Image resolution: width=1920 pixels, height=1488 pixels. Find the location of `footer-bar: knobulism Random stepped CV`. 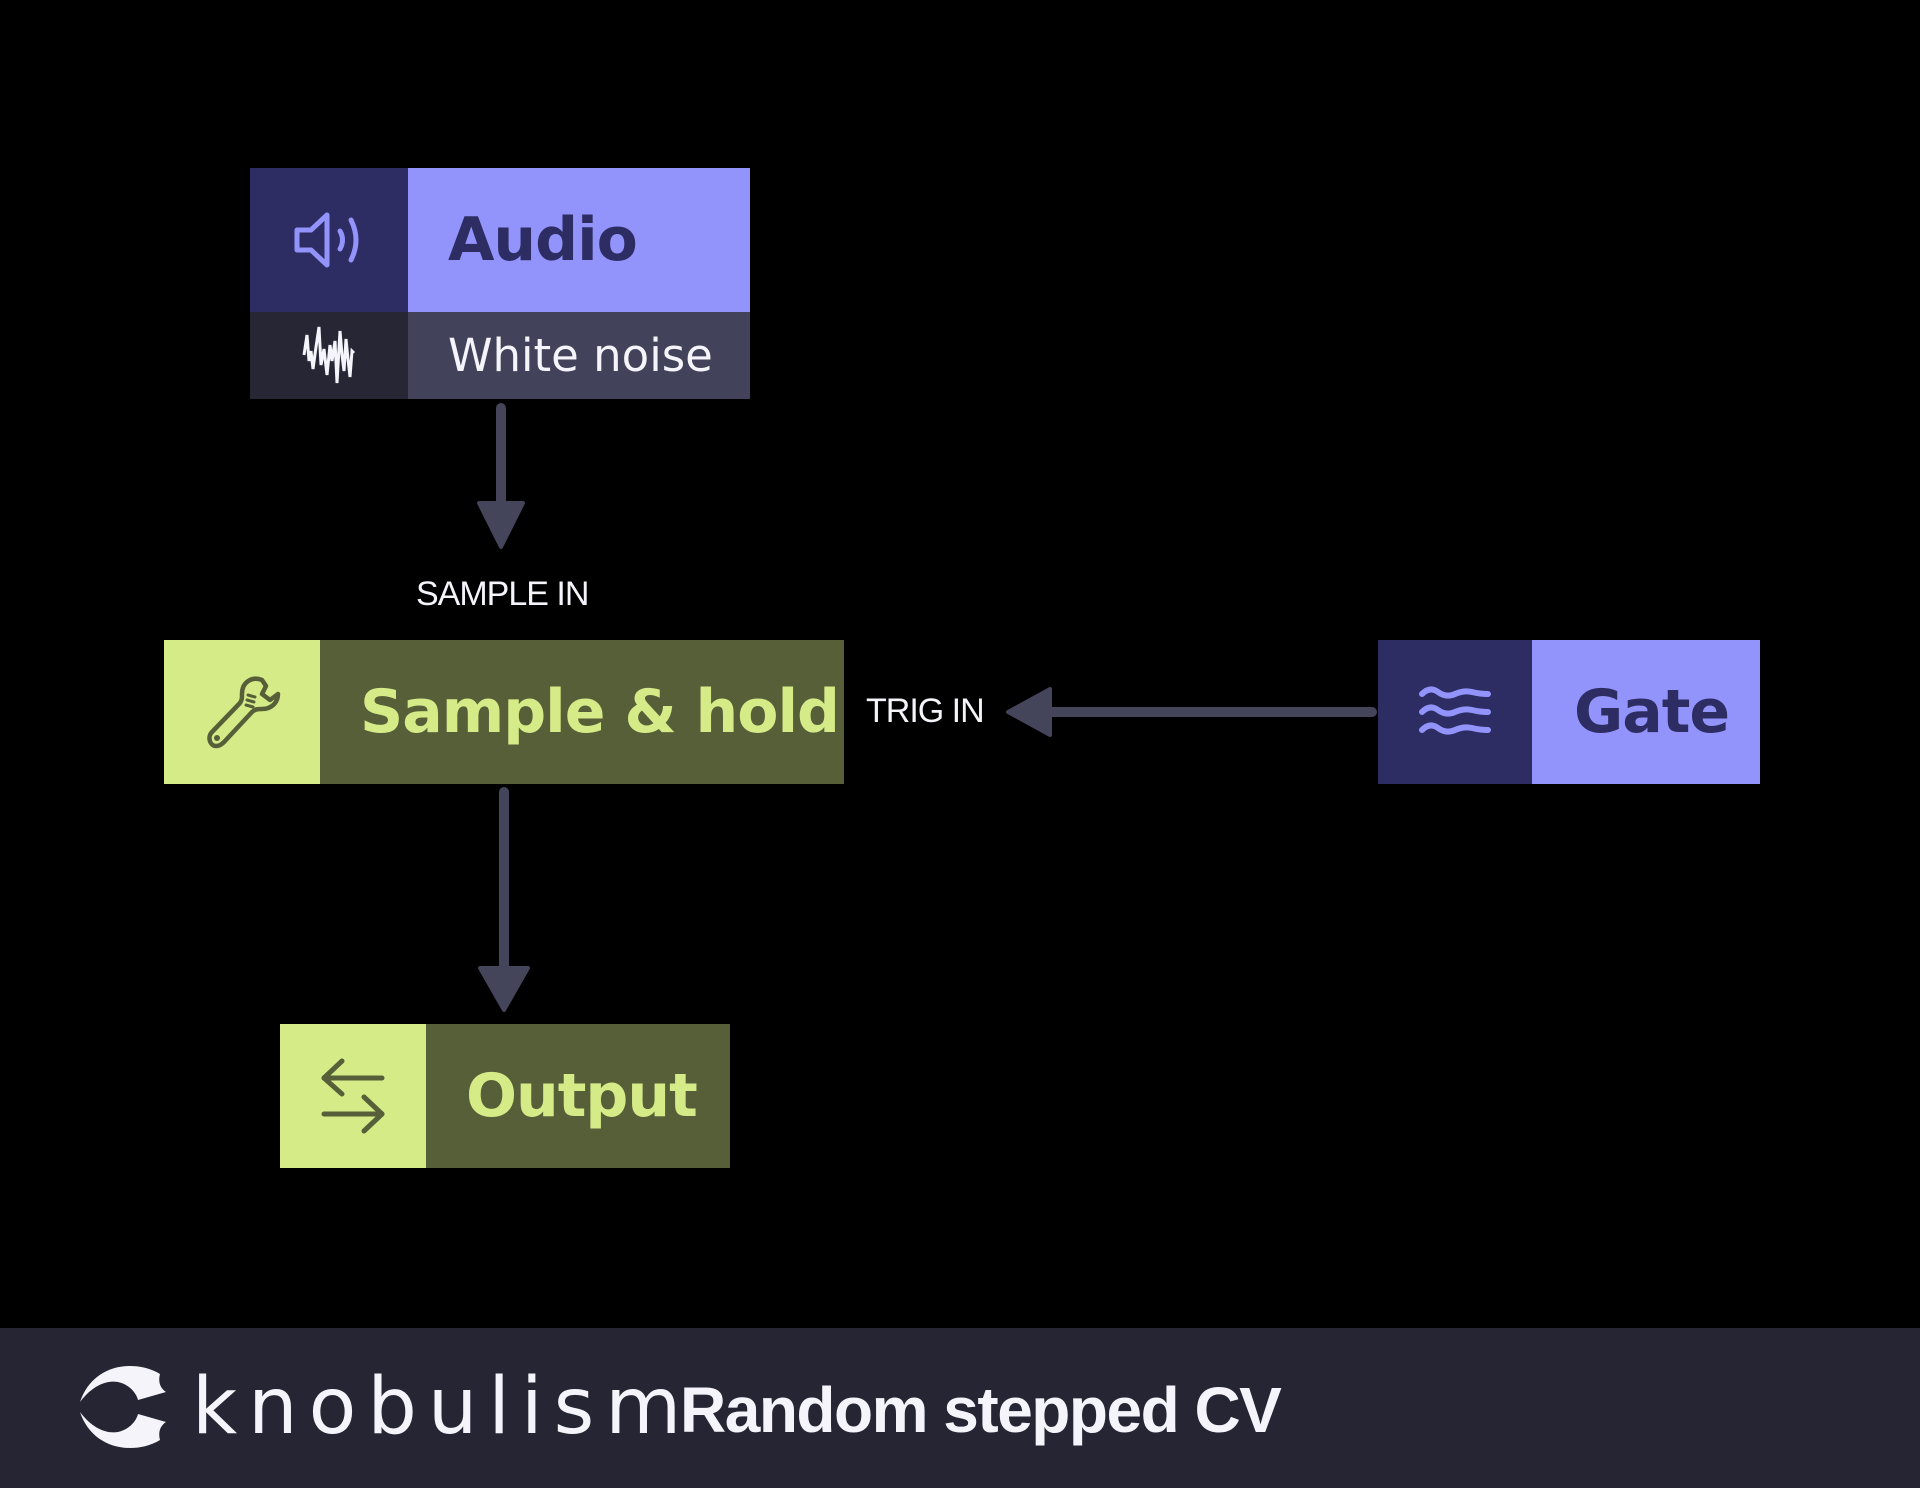

footer-bar: knobulism Random stepped CV is located at coordinates (960, 1408).